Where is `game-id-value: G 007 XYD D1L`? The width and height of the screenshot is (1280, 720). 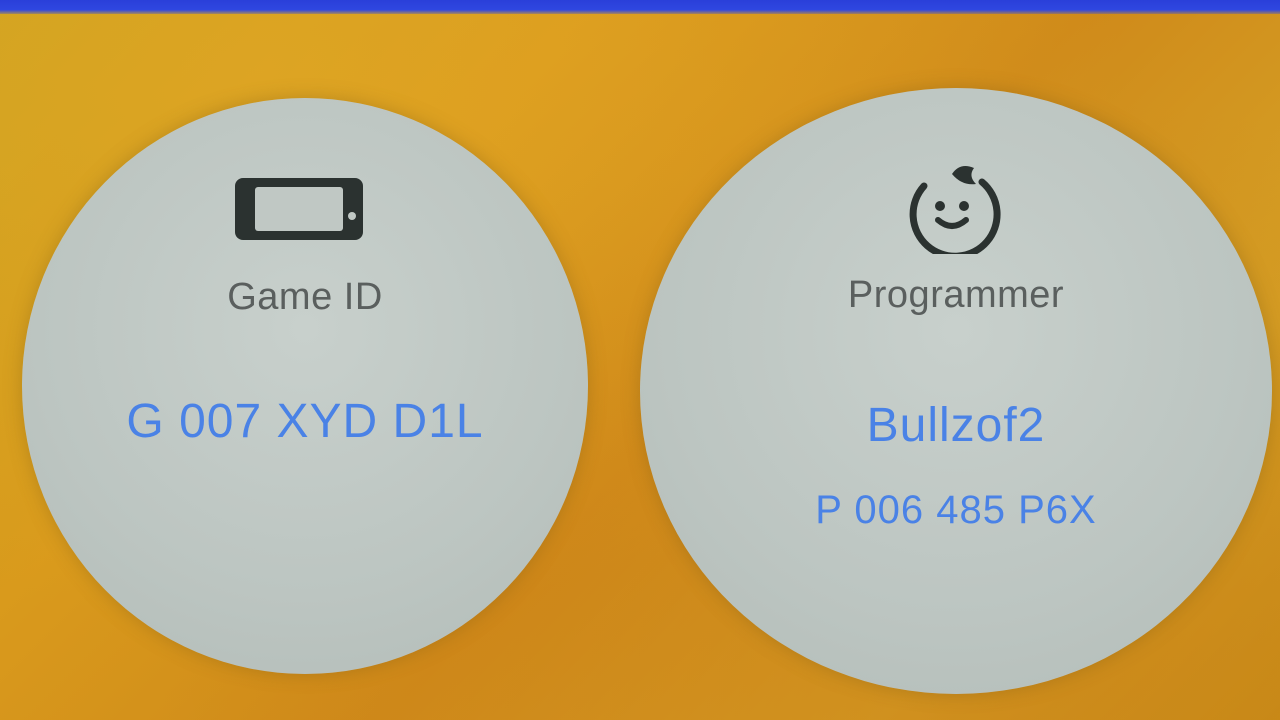 game-id-value: G 007 XYD D1L is located at coordinates (305, 421).